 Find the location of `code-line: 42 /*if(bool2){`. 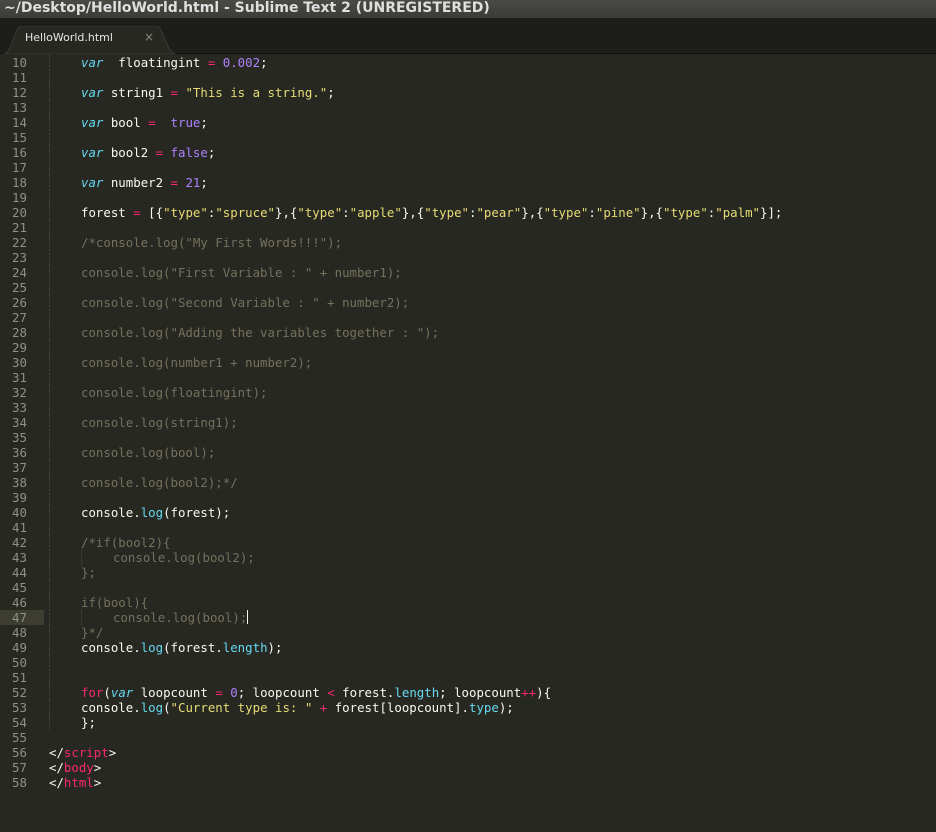

code-line: 42 /*if(bool2){ is located at coordinates (468, 542).